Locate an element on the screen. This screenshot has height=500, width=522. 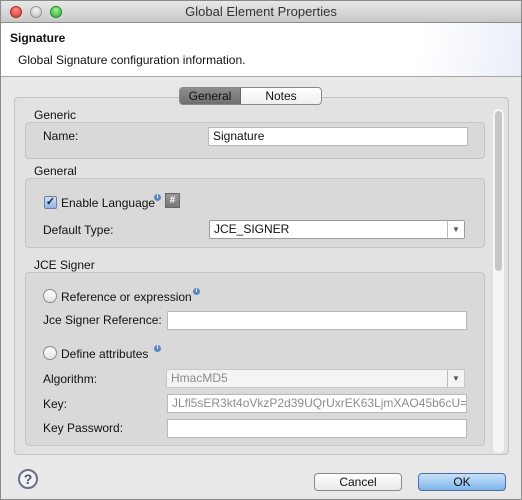
key-password-label: Key Password: is located at coordinates (83, 428).